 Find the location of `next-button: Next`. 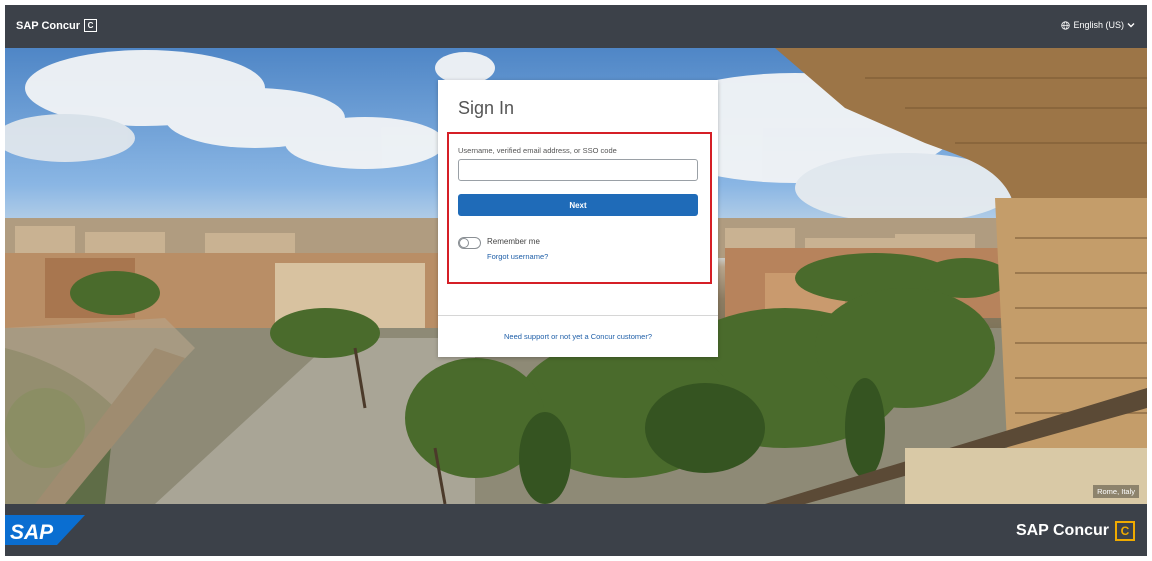

next-button: Next is located at coordinates (578, 205).